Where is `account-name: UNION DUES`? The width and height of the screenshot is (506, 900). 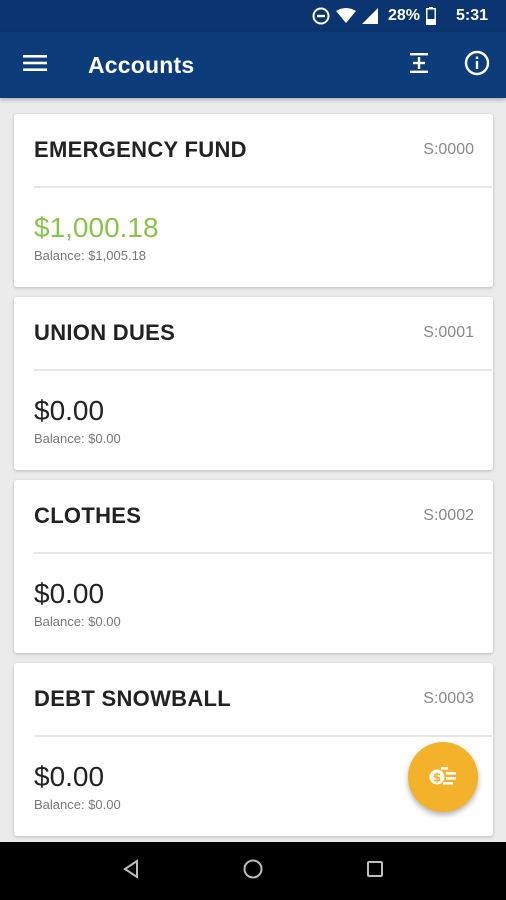 account-name: UNION DUES is located at coordinates (105, 332).